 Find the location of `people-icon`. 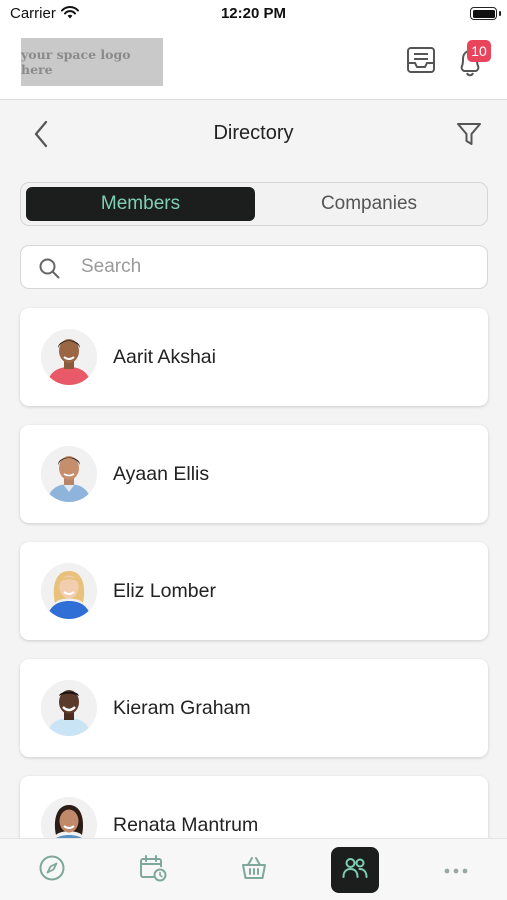

people-icon is located at coordinates (355, 870).